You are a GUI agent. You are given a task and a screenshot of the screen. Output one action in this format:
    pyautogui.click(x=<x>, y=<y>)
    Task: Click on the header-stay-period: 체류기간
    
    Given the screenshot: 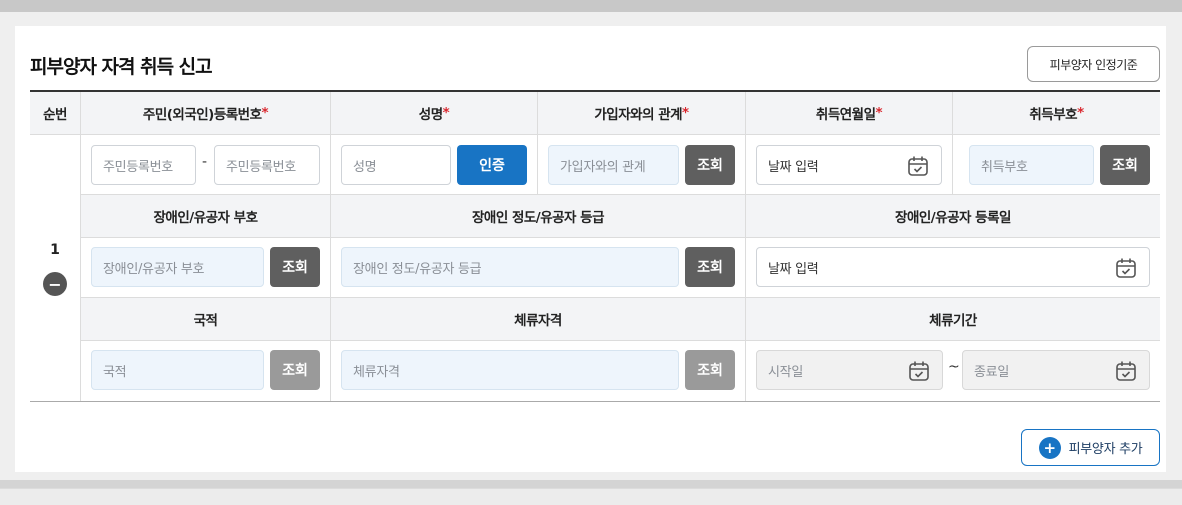 What is the action you would take?
    pyautogui.click(x=953, y=319)
    